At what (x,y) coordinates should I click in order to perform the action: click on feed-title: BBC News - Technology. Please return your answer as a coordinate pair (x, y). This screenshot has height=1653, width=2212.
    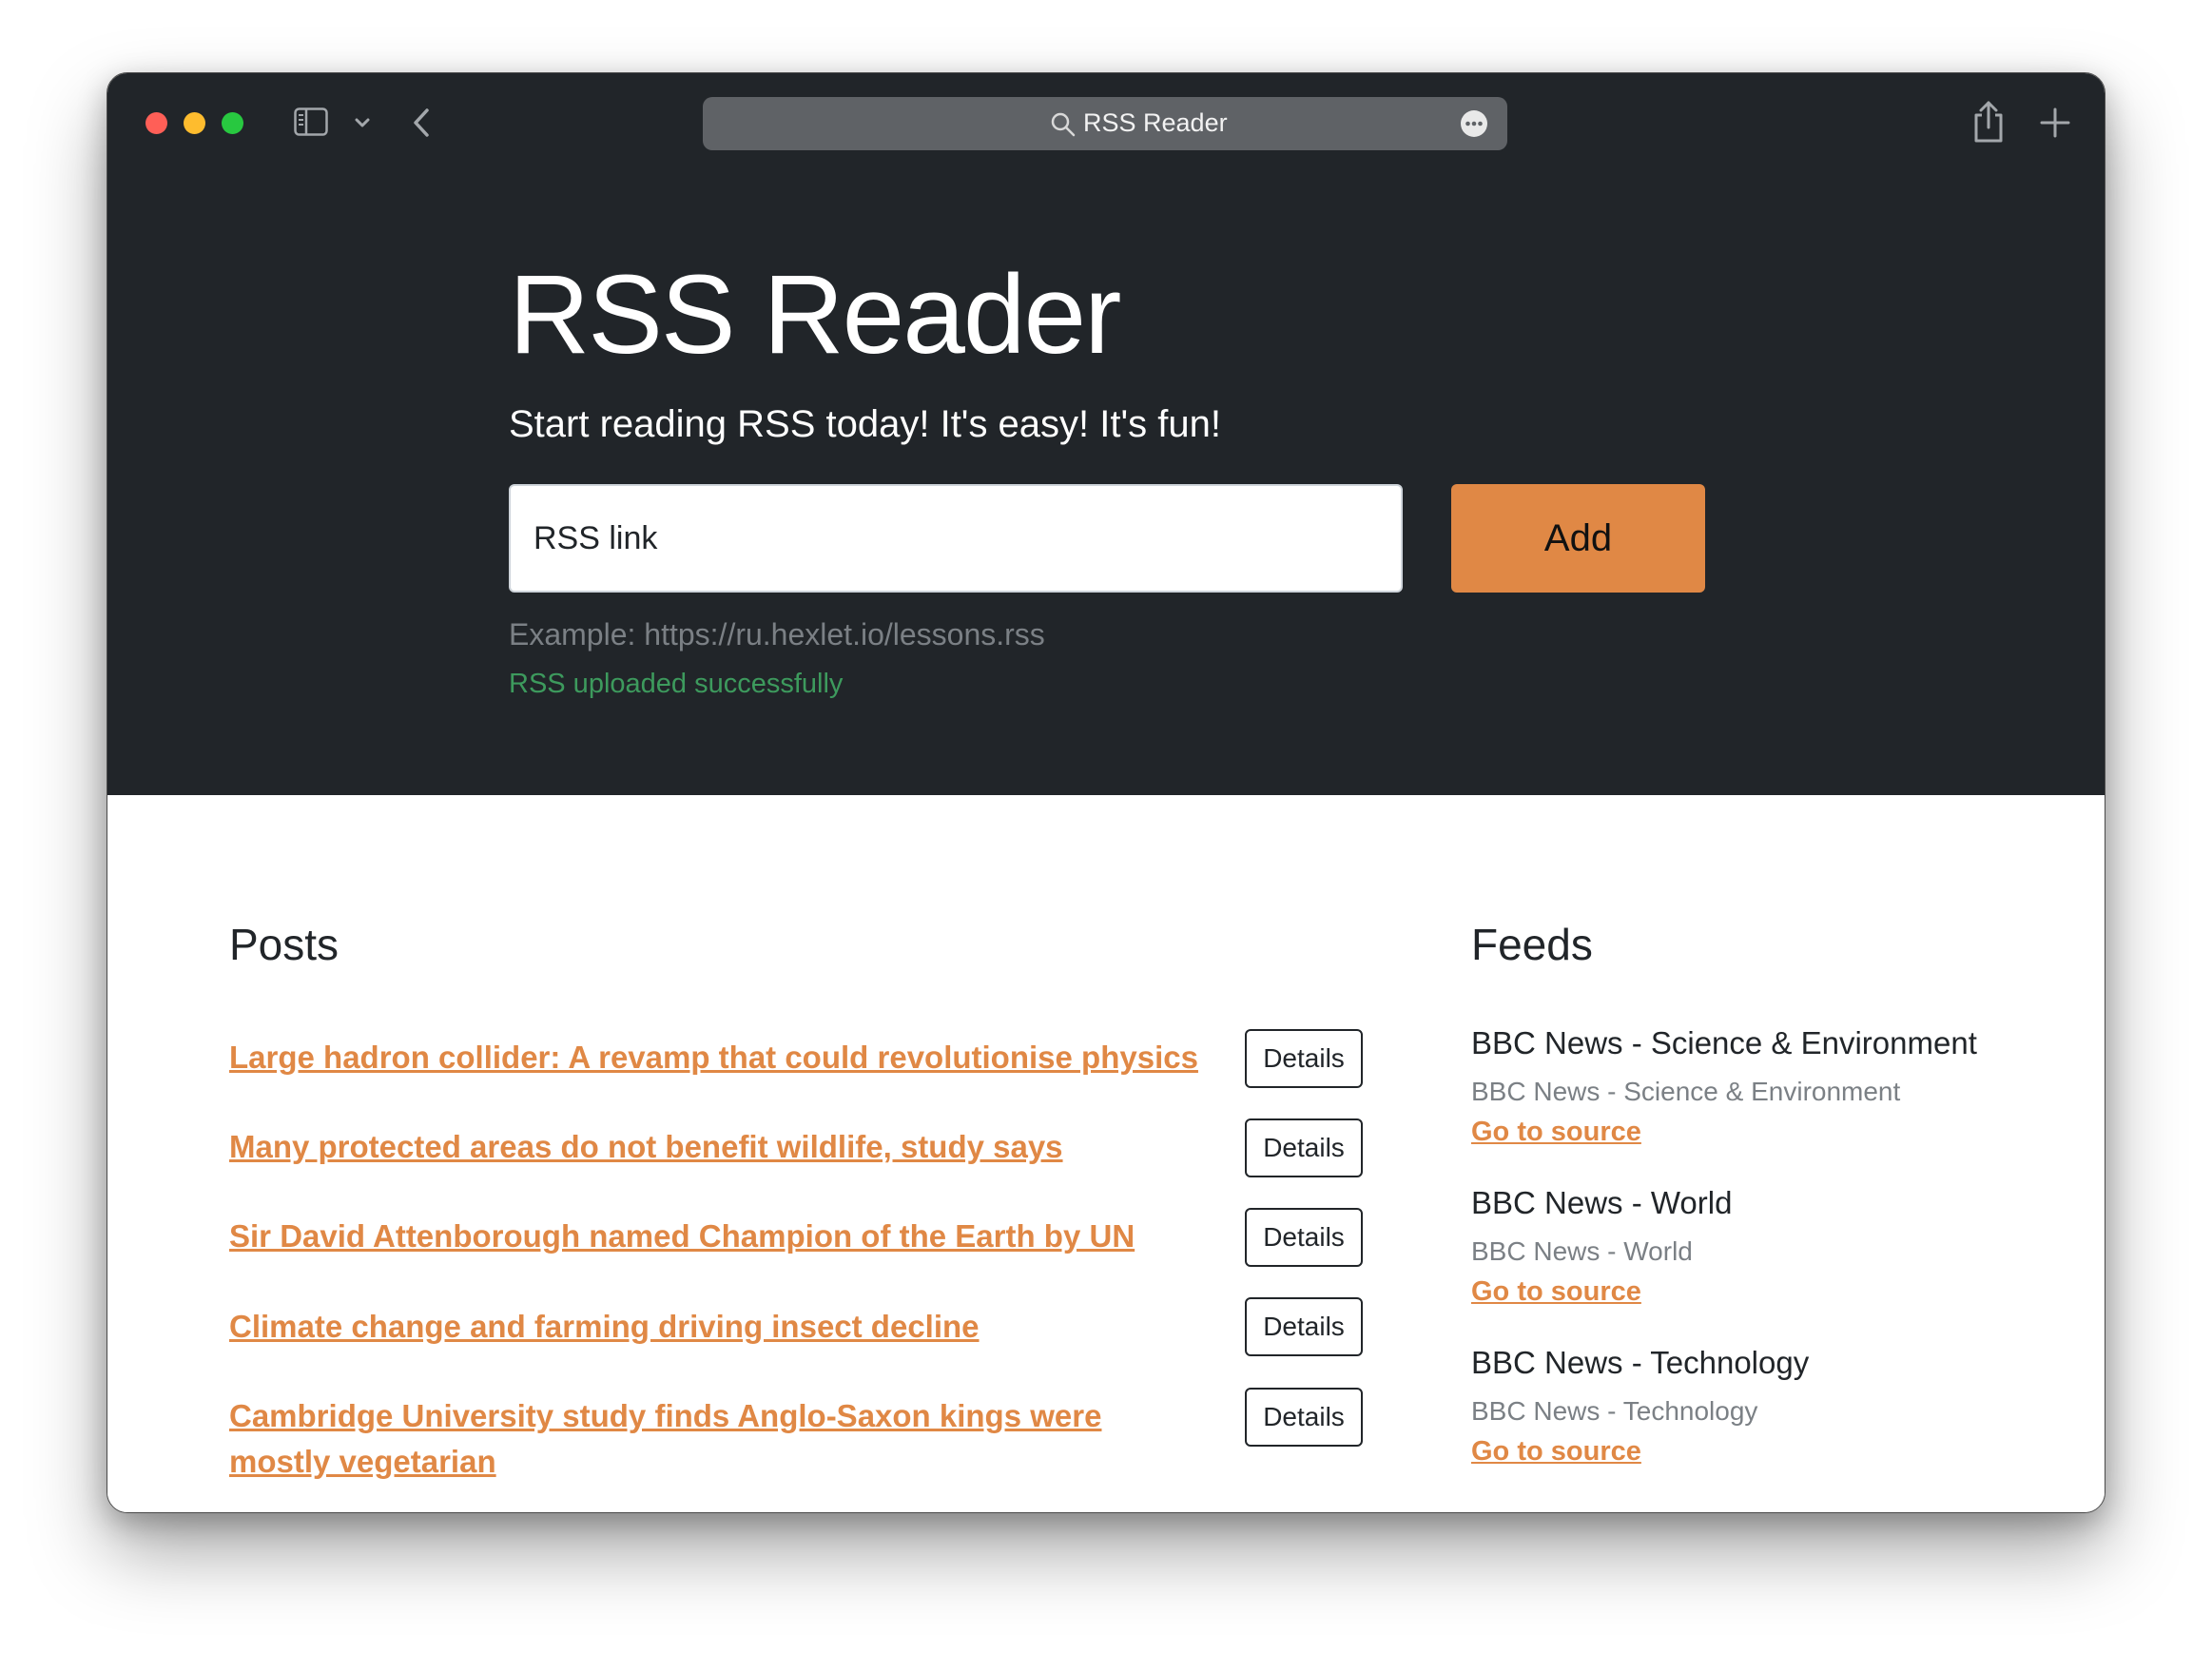
    Looking at the image, I should click on (1640, 1363).